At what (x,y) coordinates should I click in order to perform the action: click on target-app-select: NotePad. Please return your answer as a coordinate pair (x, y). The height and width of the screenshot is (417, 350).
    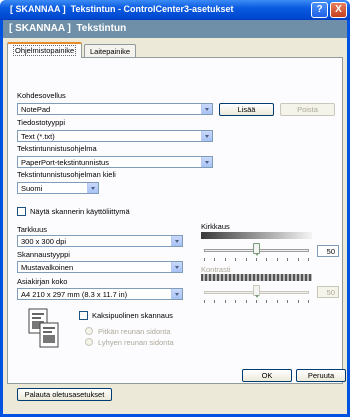
    Looking at the image, I should click on (115, 109).